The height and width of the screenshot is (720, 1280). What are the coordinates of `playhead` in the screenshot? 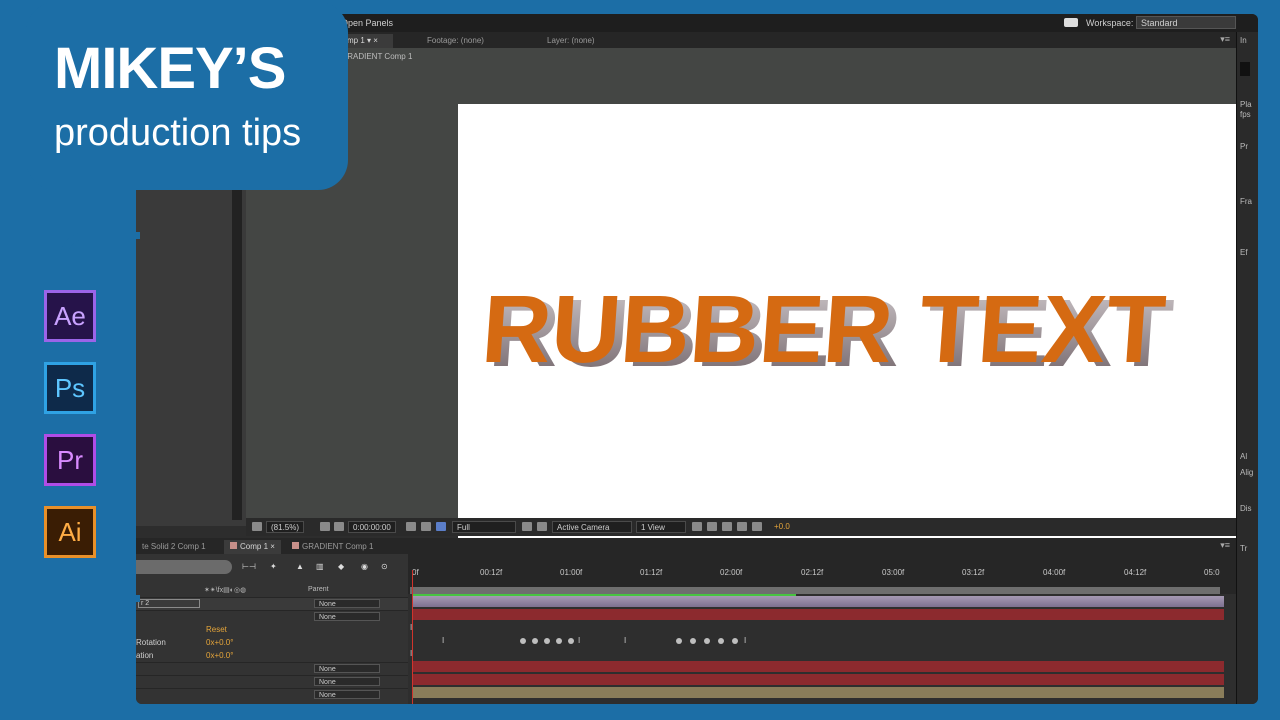 It's located at (412, 637).